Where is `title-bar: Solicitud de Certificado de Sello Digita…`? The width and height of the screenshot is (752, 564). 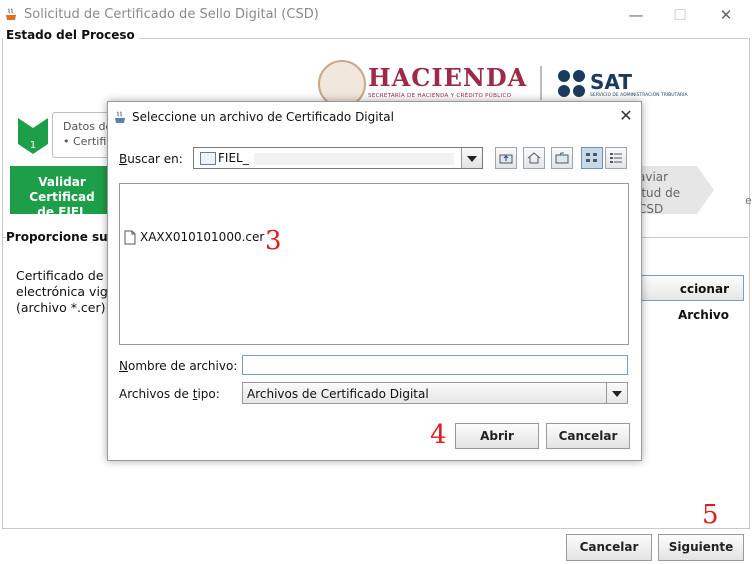
title-bar: Solicitud de Certificado de Sello Digita… is located at coordinates (376, 15).